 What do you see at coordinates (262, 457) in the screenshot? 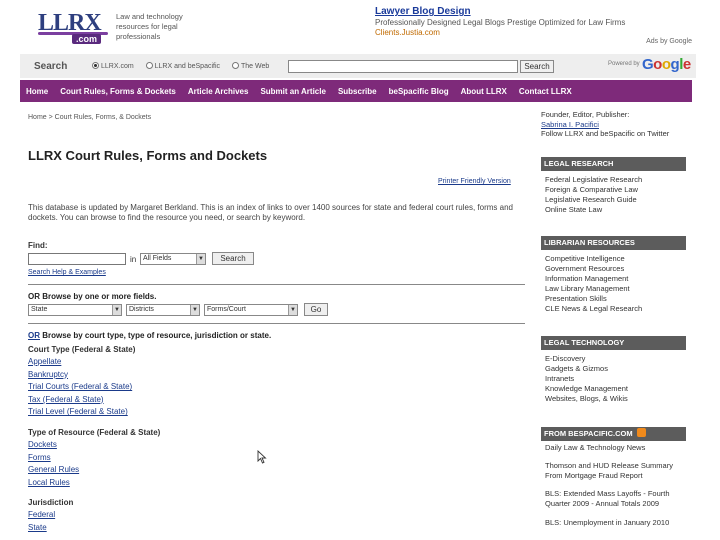
I see `mouse-cursor-icon` at bounding box center [262, 457].